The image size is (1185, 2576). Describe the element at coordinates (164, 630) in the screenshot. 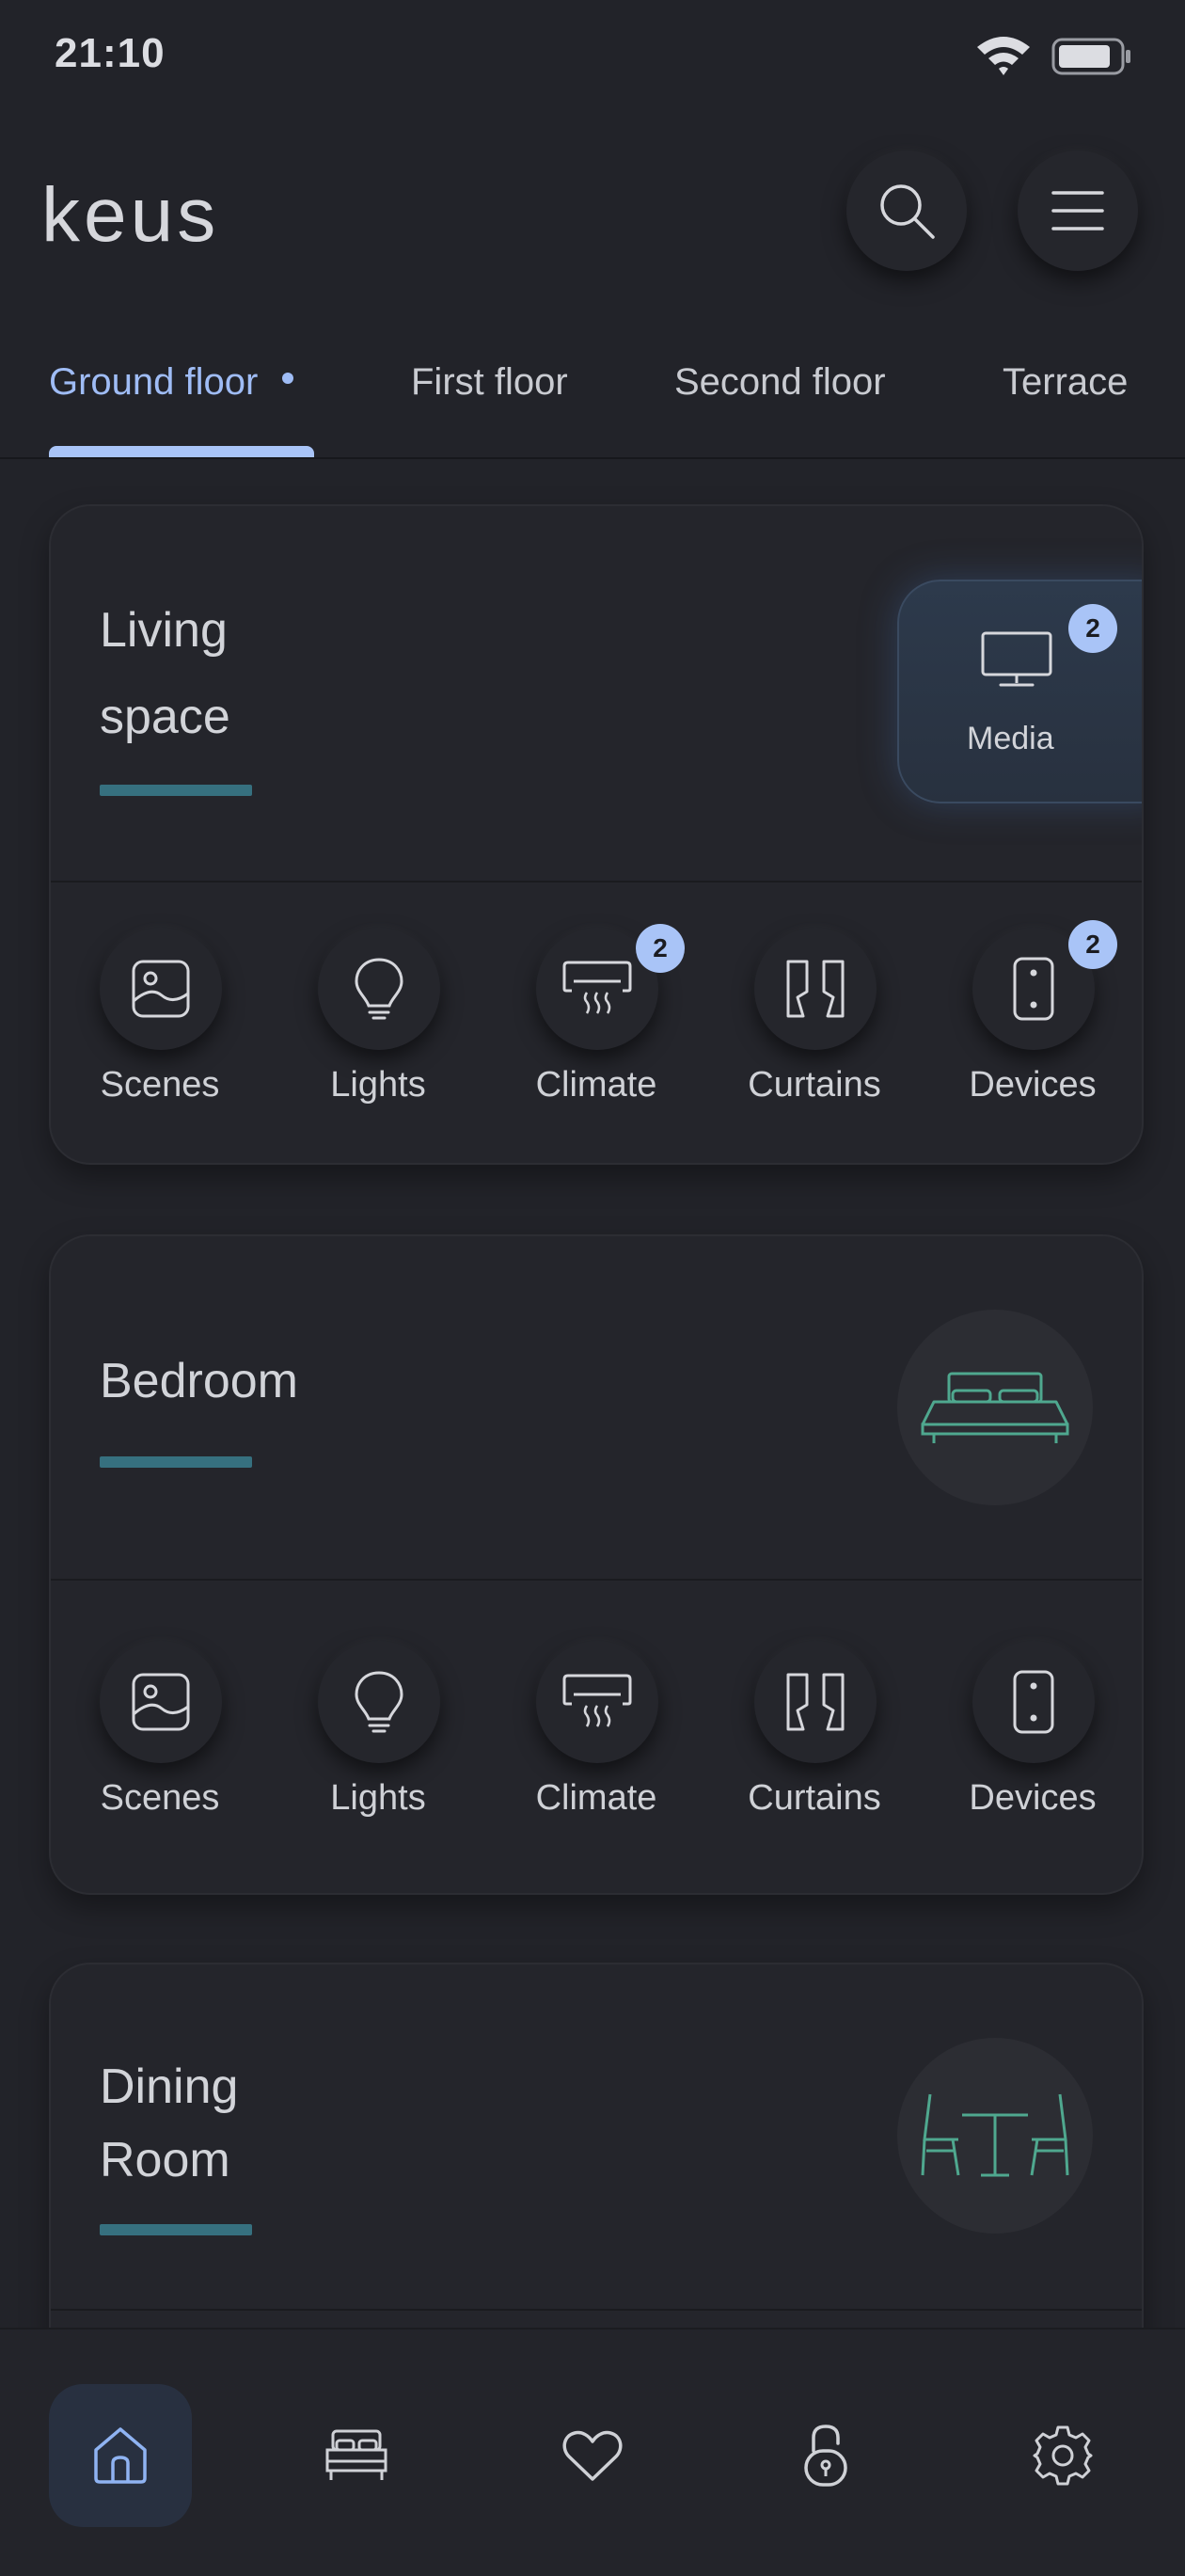

I see `room-name-line: Living` at that location.